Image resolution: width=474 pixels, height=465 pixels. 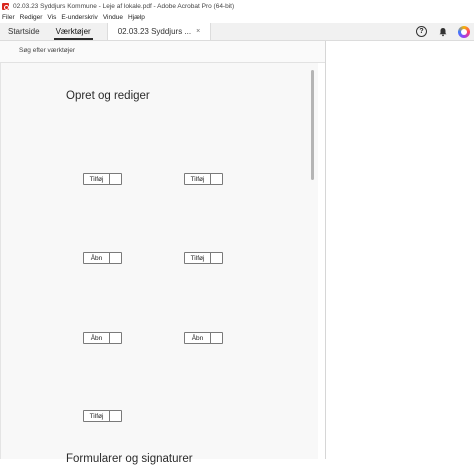 I want to click on tab-home: Startside, so click(x=24, y=31).